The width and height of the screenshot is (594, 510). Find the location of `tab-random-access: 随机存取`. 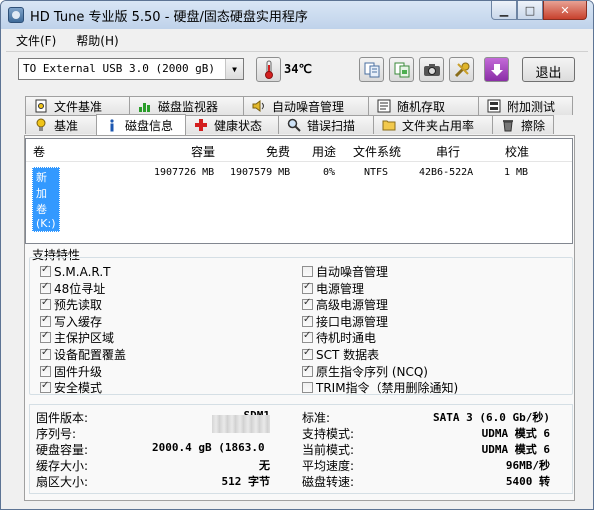

tab-random-access: 随机存取 is located at coordinates (423, 105).